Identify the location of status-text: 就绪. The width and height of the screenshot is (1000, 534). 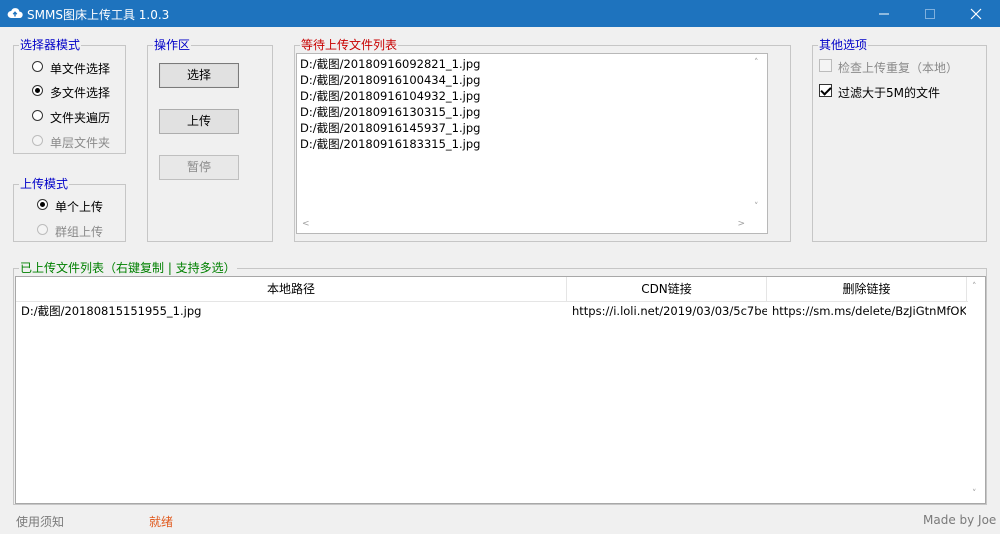
(161, 522).